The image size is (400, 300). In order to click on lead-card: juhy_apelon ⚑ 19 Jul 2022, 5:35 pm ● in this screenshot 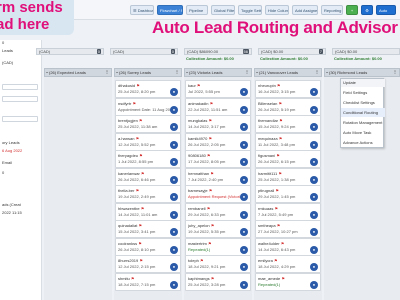, I will do `click(218, 229)`.